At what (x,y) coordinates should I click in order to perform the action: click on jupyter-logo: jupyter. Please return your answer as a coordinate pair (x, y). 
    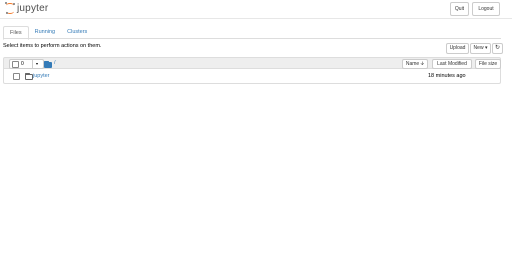
    Looking at the image, I should click on (26, 8).